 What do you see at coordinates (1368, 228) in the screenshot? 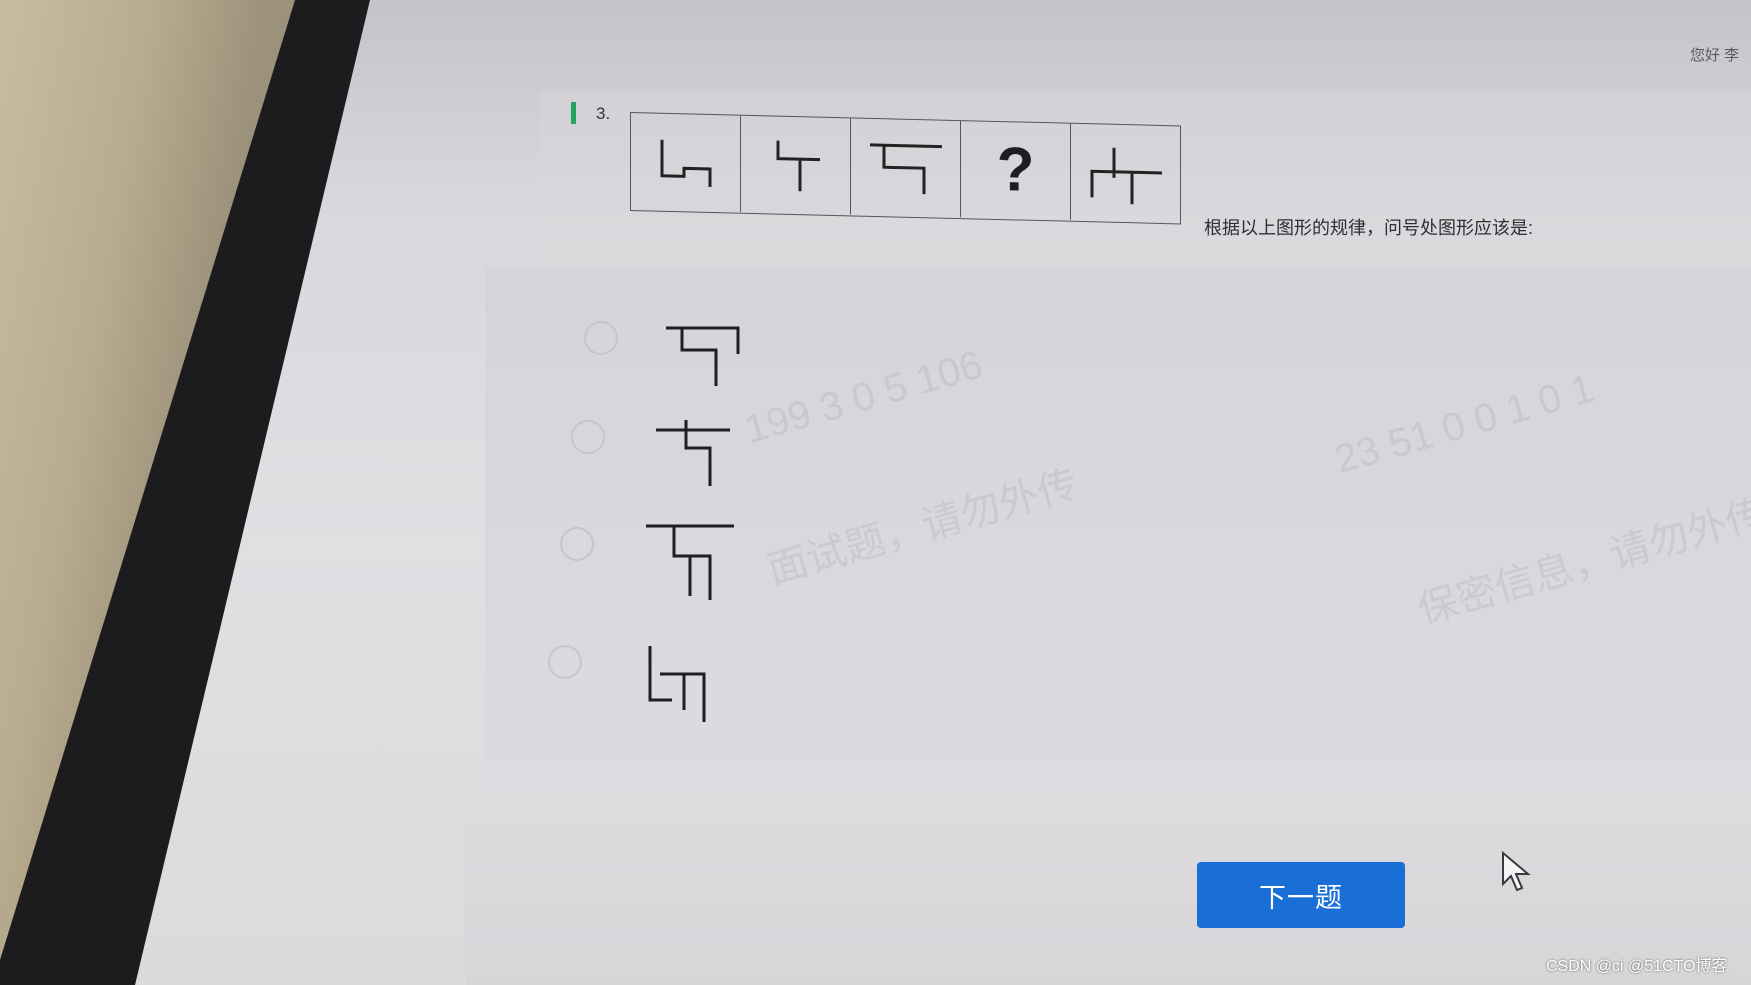
I see `question-instruction: 根据以上图形的规律，问号处图形应该是:` at bounding box center [1368, 228].